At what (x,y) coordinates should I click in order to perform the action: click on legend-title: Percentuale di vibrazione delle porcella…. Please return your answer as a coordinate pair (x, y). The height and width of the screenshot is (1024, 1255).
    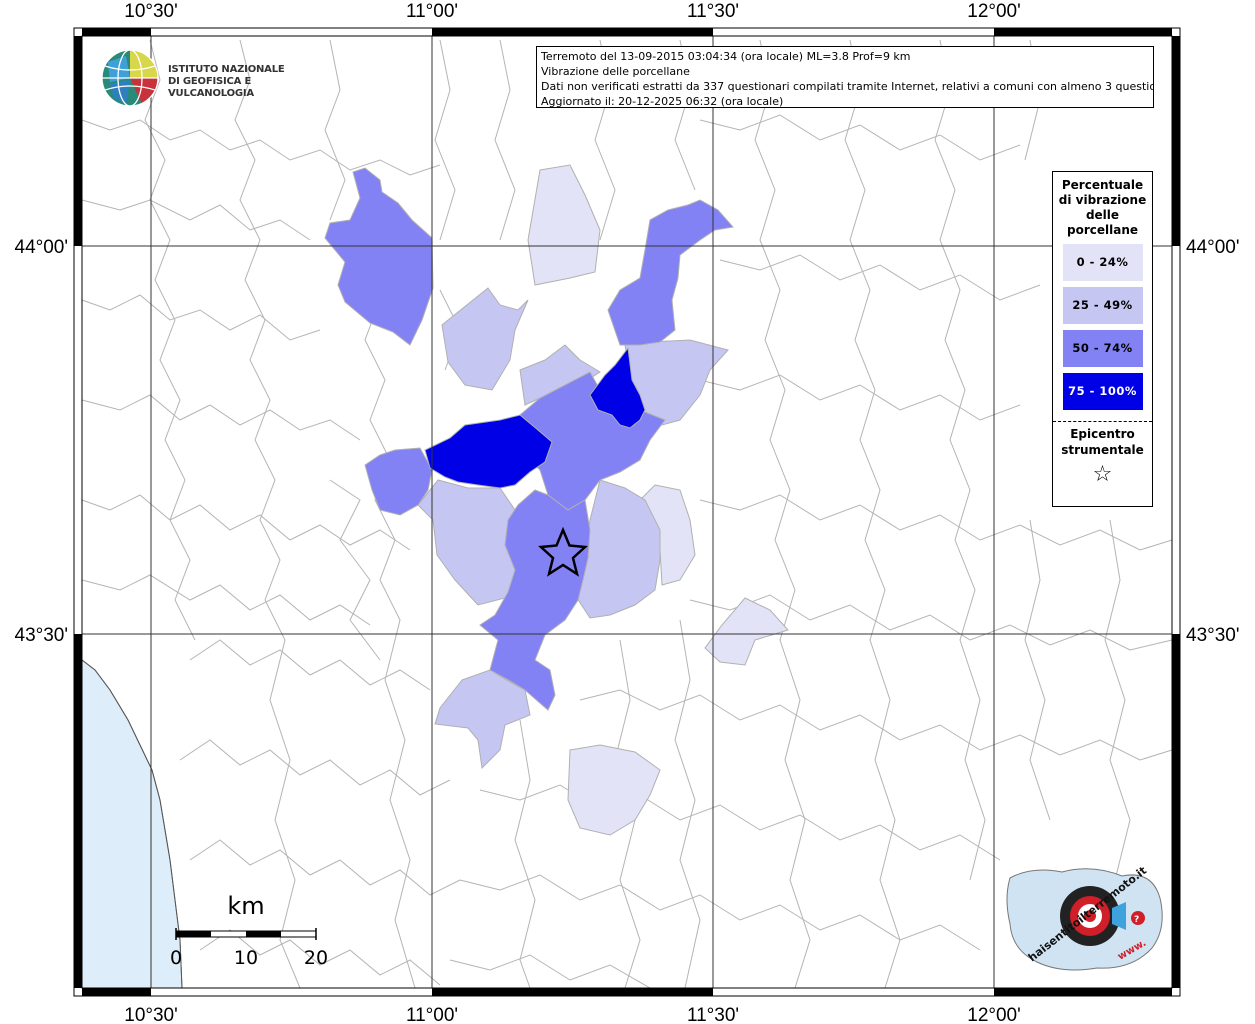
    Looking at the image, I should click on (1102, 207).